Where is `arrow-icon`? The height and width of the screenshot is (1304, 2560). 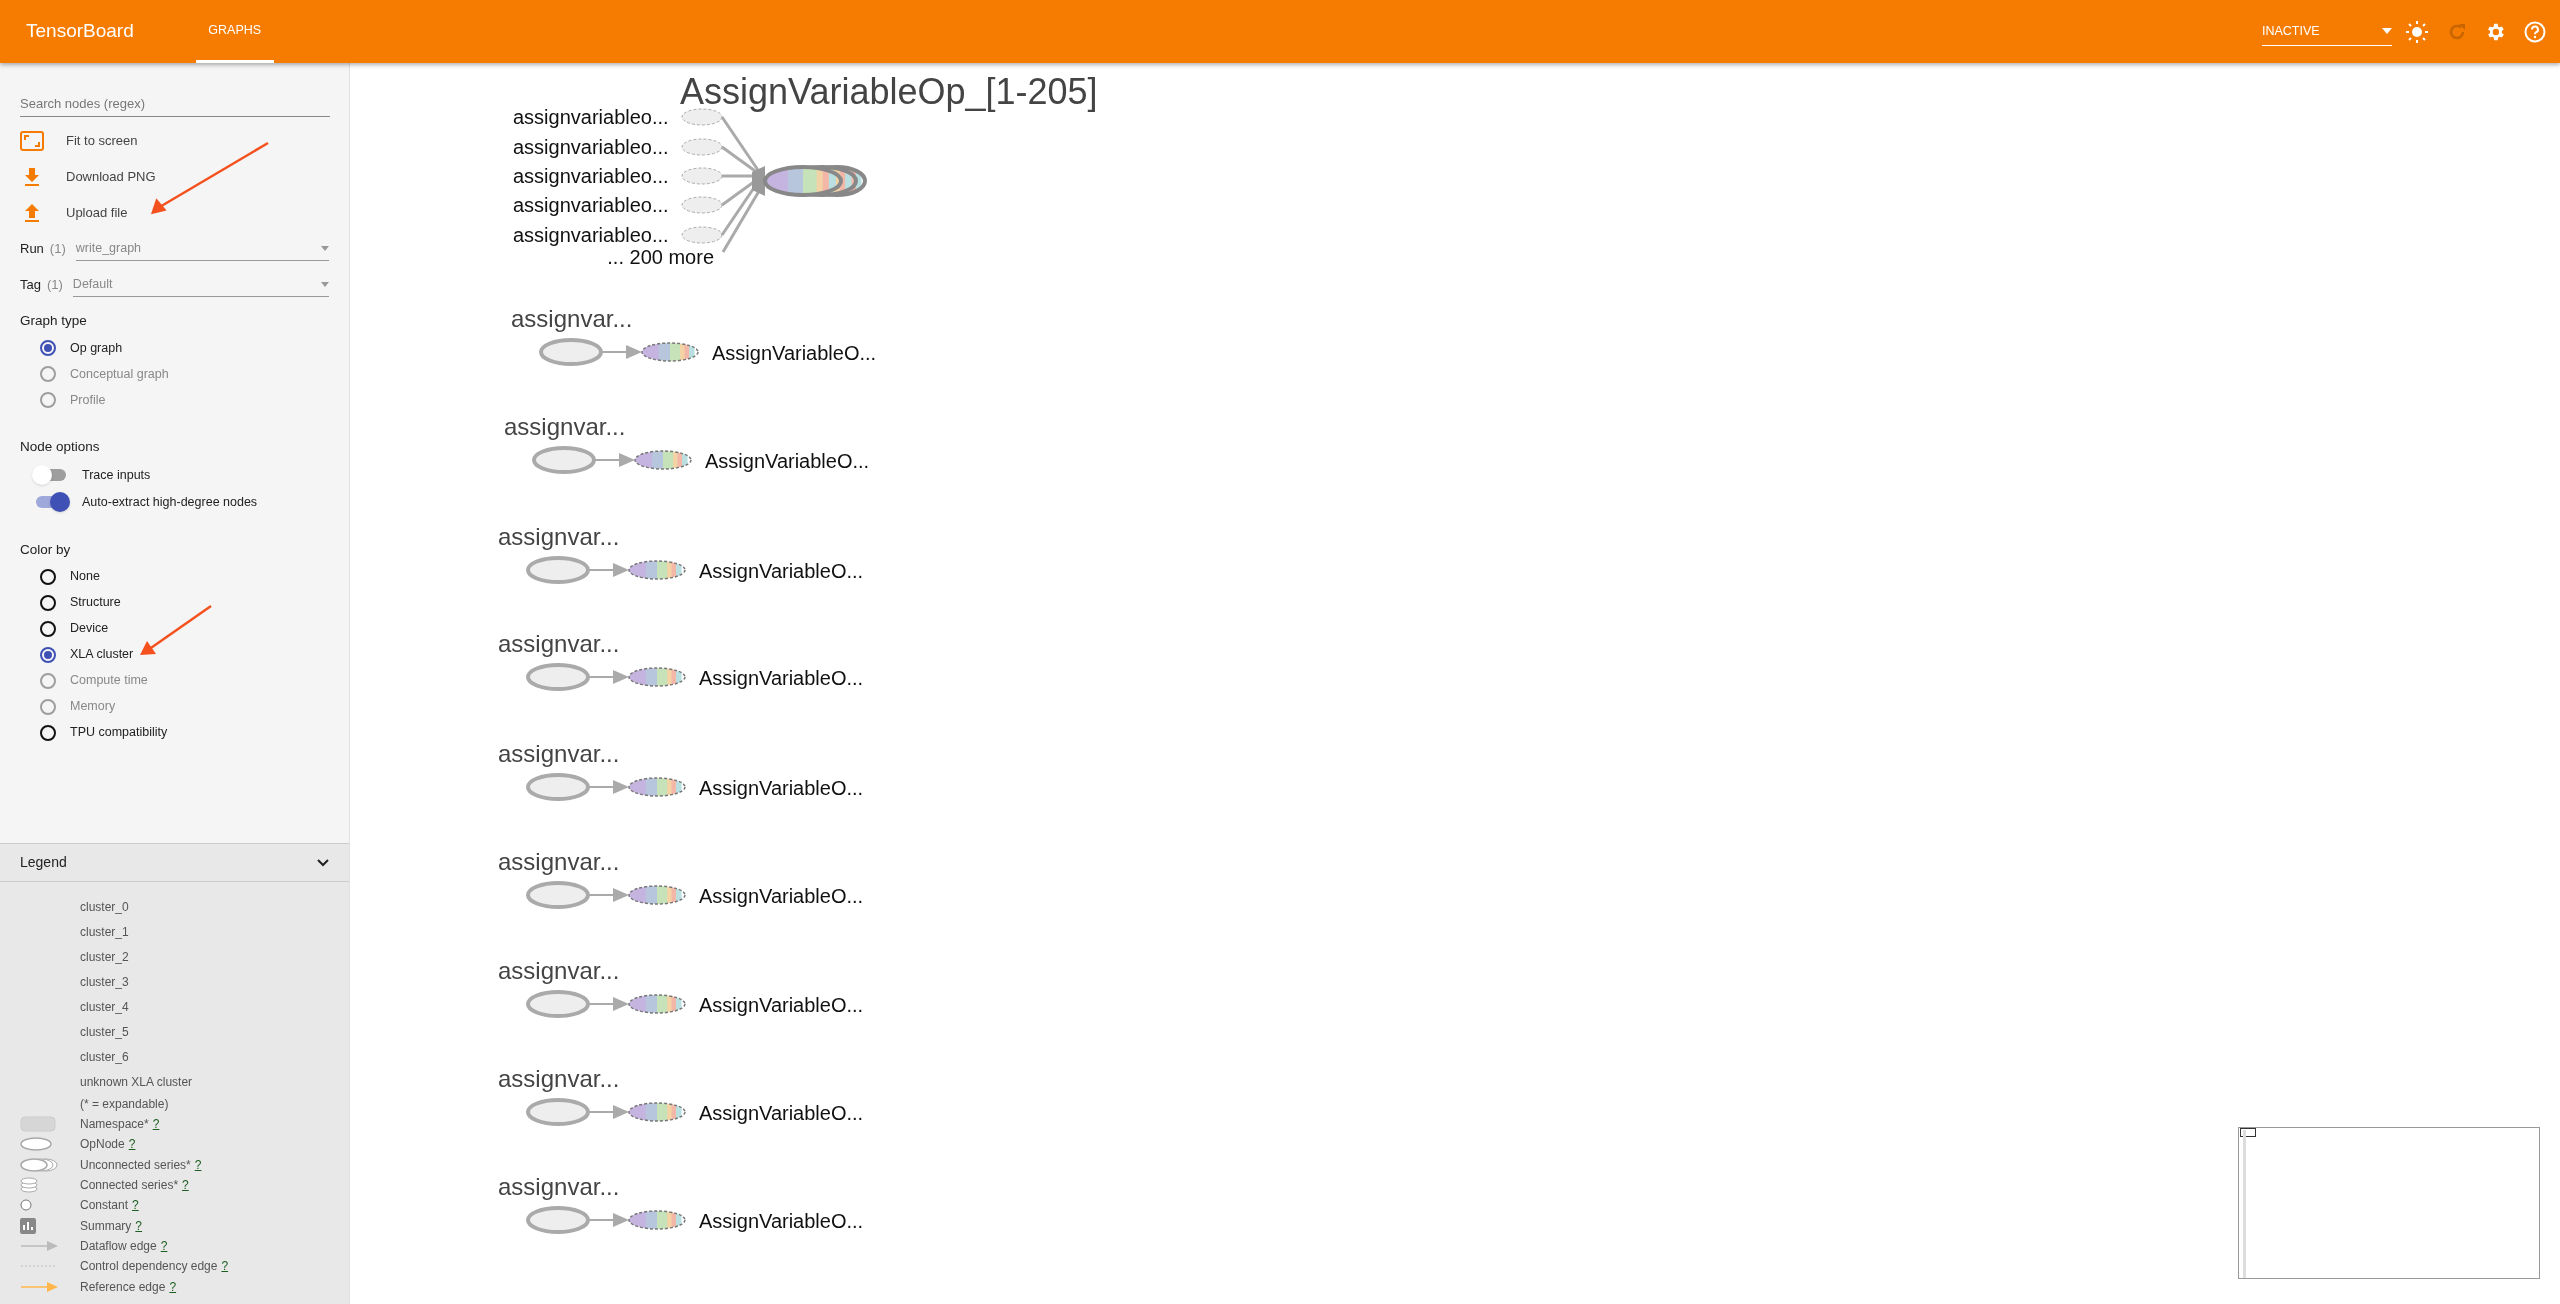 arrow-icon is located at coordinates (39, 1286).